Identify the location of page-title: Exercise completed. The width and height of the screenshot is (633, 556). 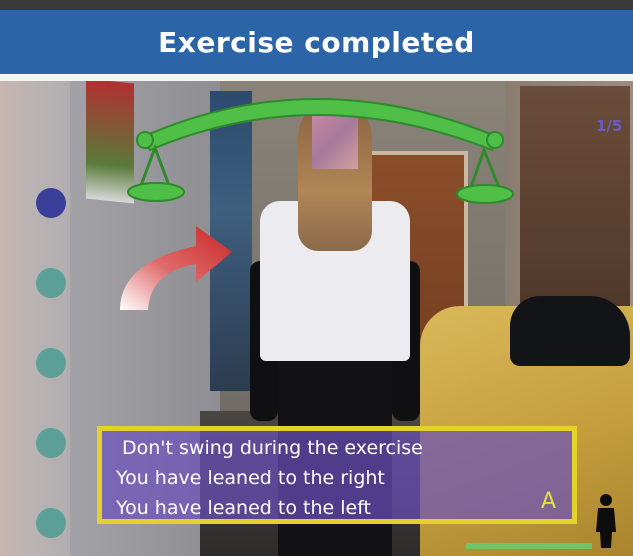
(316, 42).